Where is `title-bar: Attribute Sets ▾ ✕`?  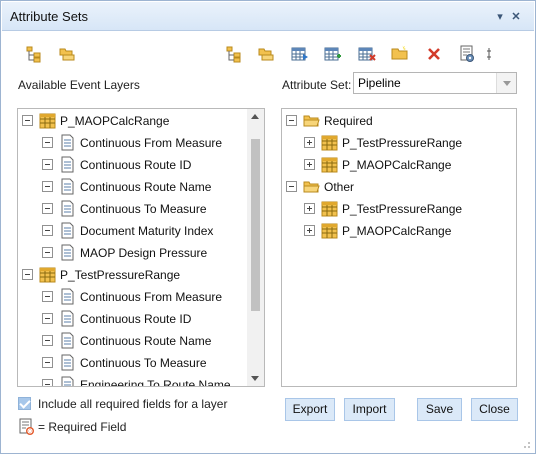 title-bar: Attribute Sets ▾ ✕ is located at coordinates (268, 16).